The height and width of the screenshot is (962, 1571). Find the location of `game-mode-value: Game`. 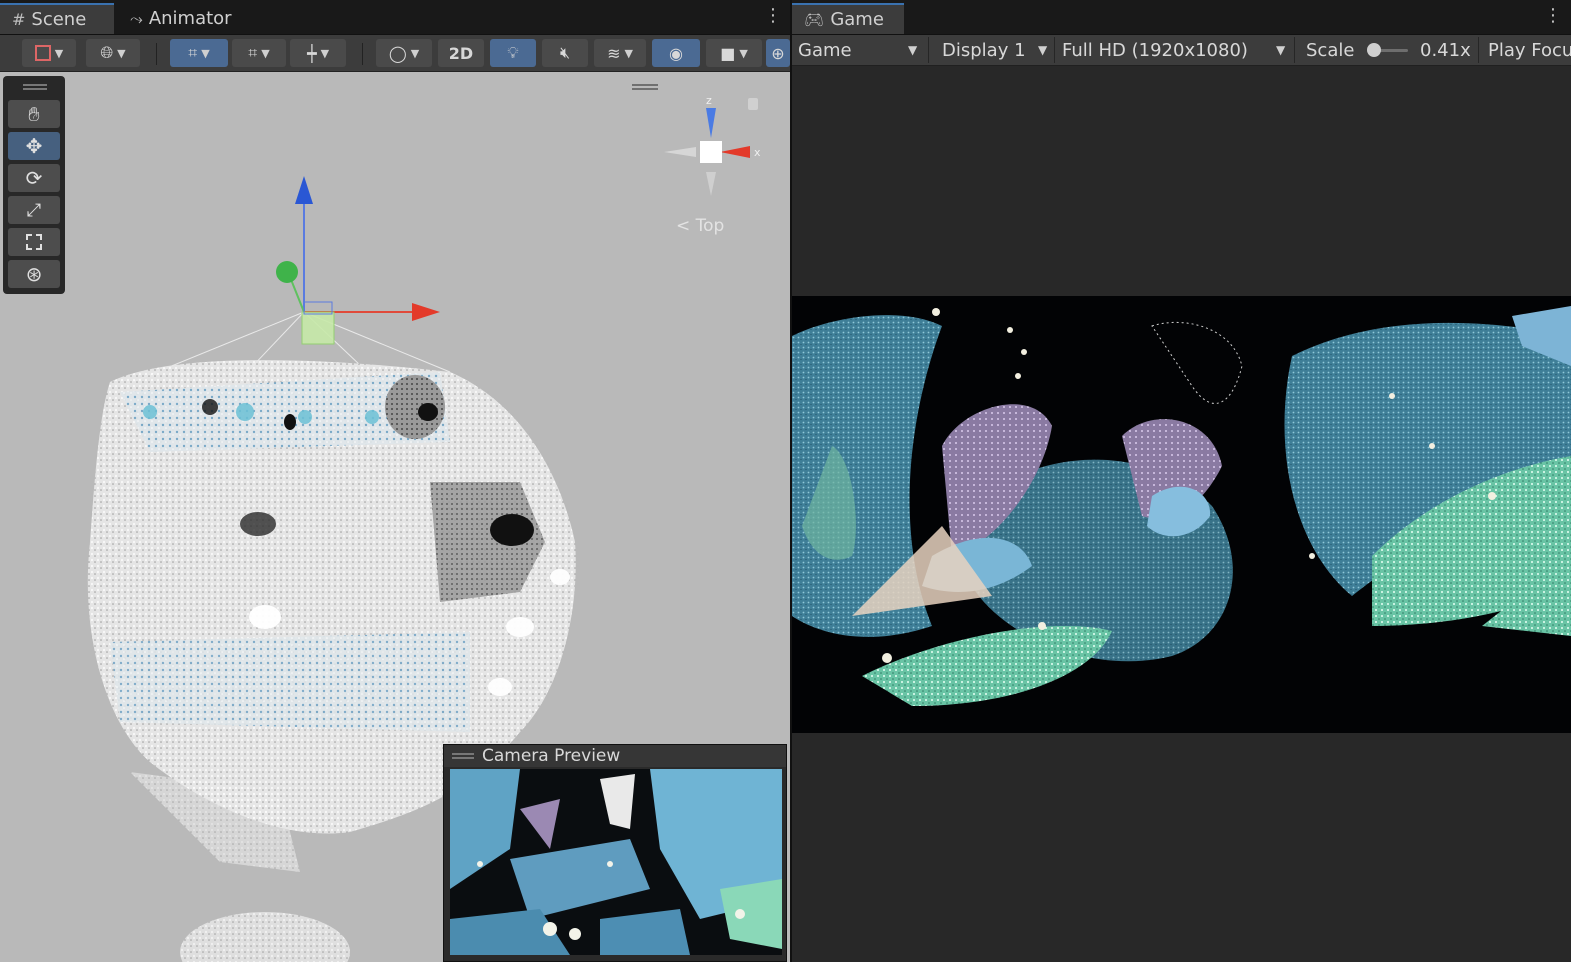

game-mode-value: Game is located at coordinates (825, 50).